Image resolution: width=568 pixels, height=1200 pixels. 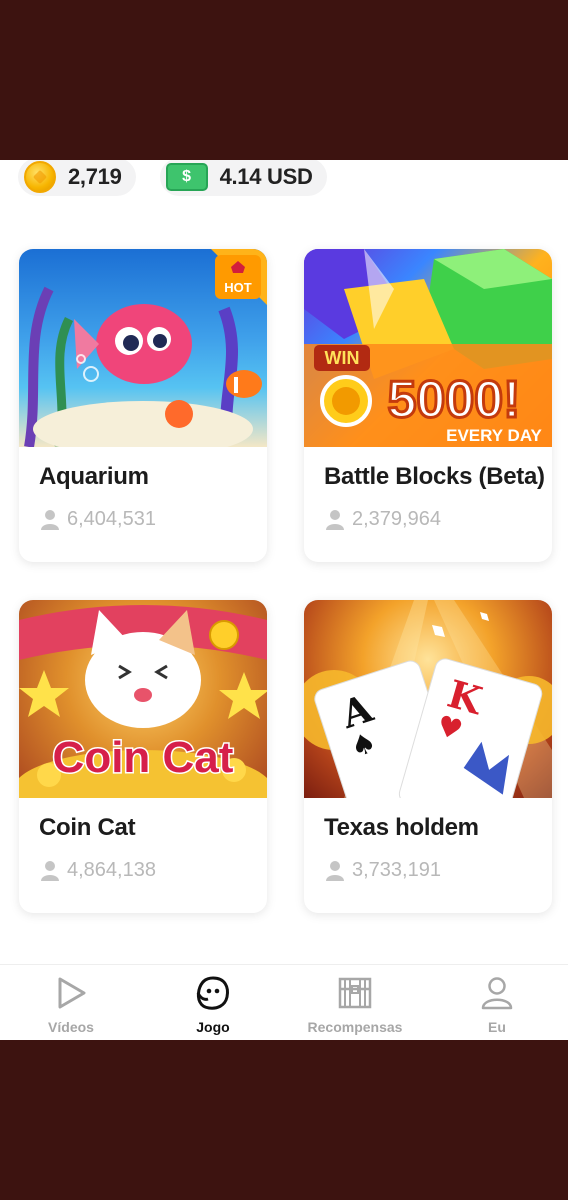 What do you see at coordinates (266, 176) in the screenshot?
I see `cash-balance-value: 4.14 USD` at bounding box center [266, 176].